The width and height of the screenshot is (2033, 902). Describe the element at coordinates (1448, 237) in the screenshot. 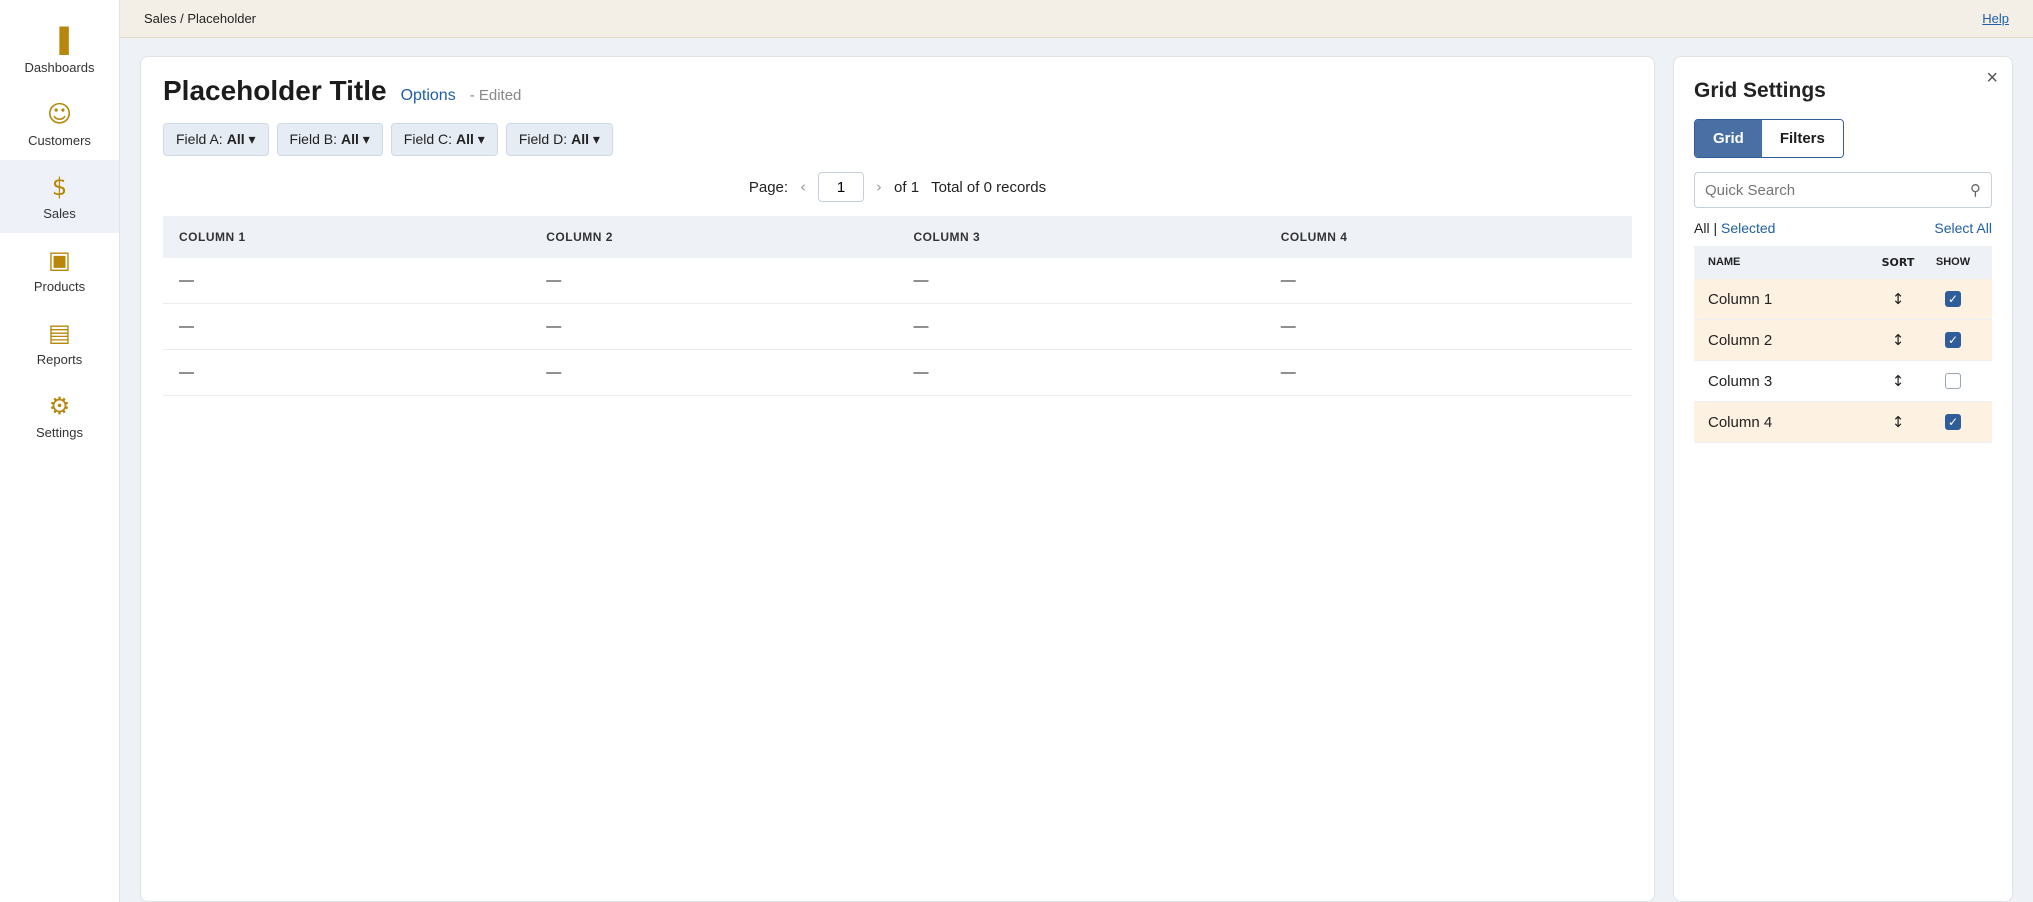

I see `column-header: Column 4` at that location.